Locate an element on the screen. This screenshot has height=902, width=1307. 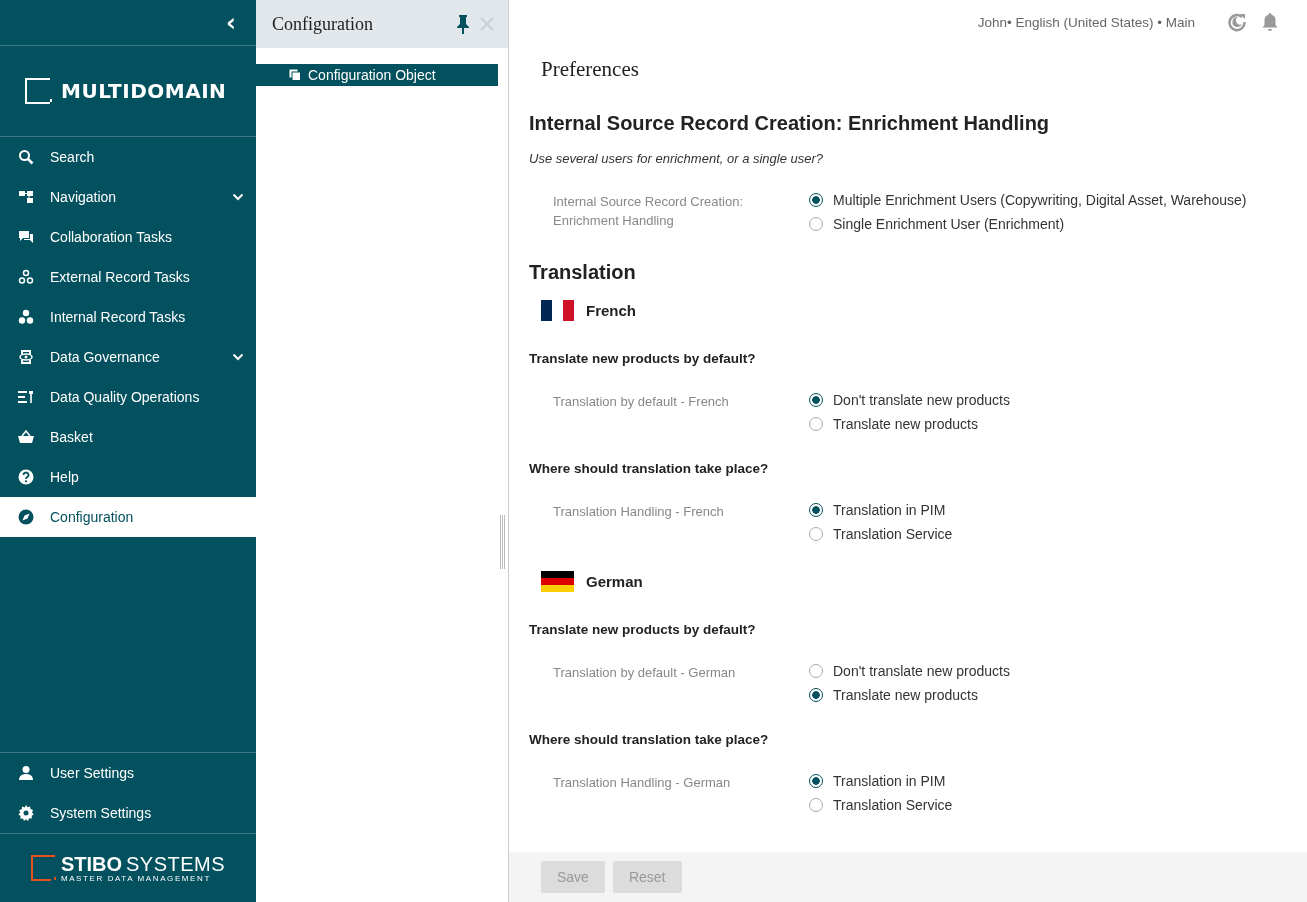
nav-item: External Record Tasks is located at coordinates (128, 277).